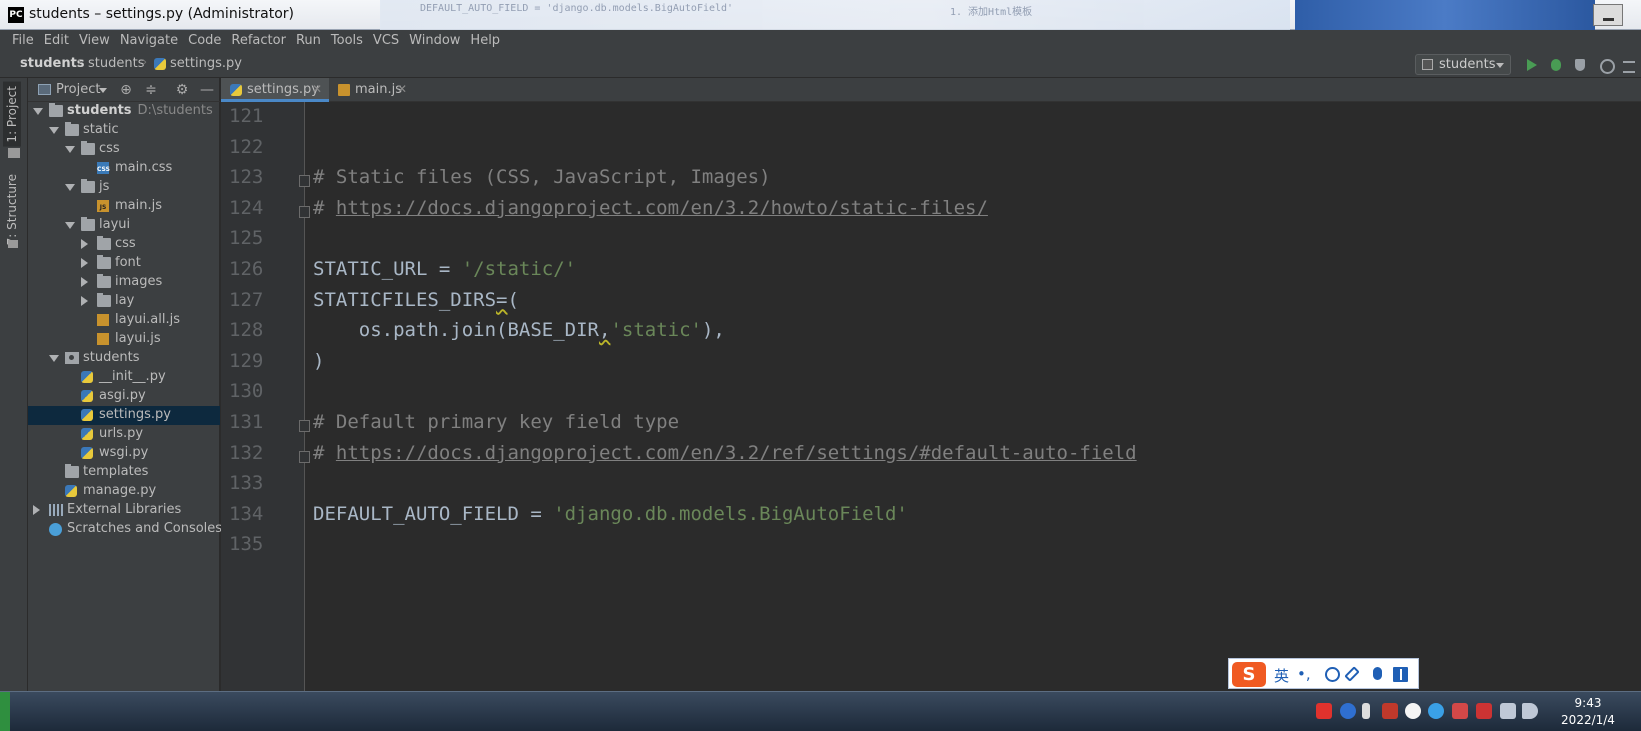 The width and height of the screenshot is (1641, 731). What do you see at coordinates (94, 41) in the screenshot?
I see `menu-view: View` at bounding box center [94, 41].